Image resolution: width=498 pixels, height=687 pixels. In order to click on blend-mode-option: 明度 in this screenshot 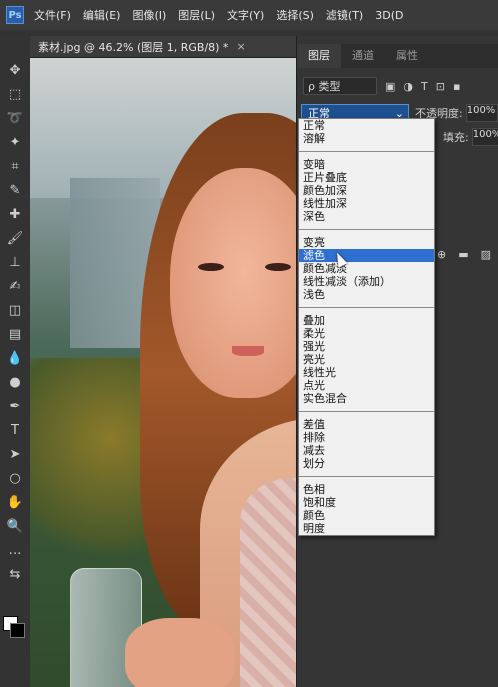, I will do `click(366, 528)`.